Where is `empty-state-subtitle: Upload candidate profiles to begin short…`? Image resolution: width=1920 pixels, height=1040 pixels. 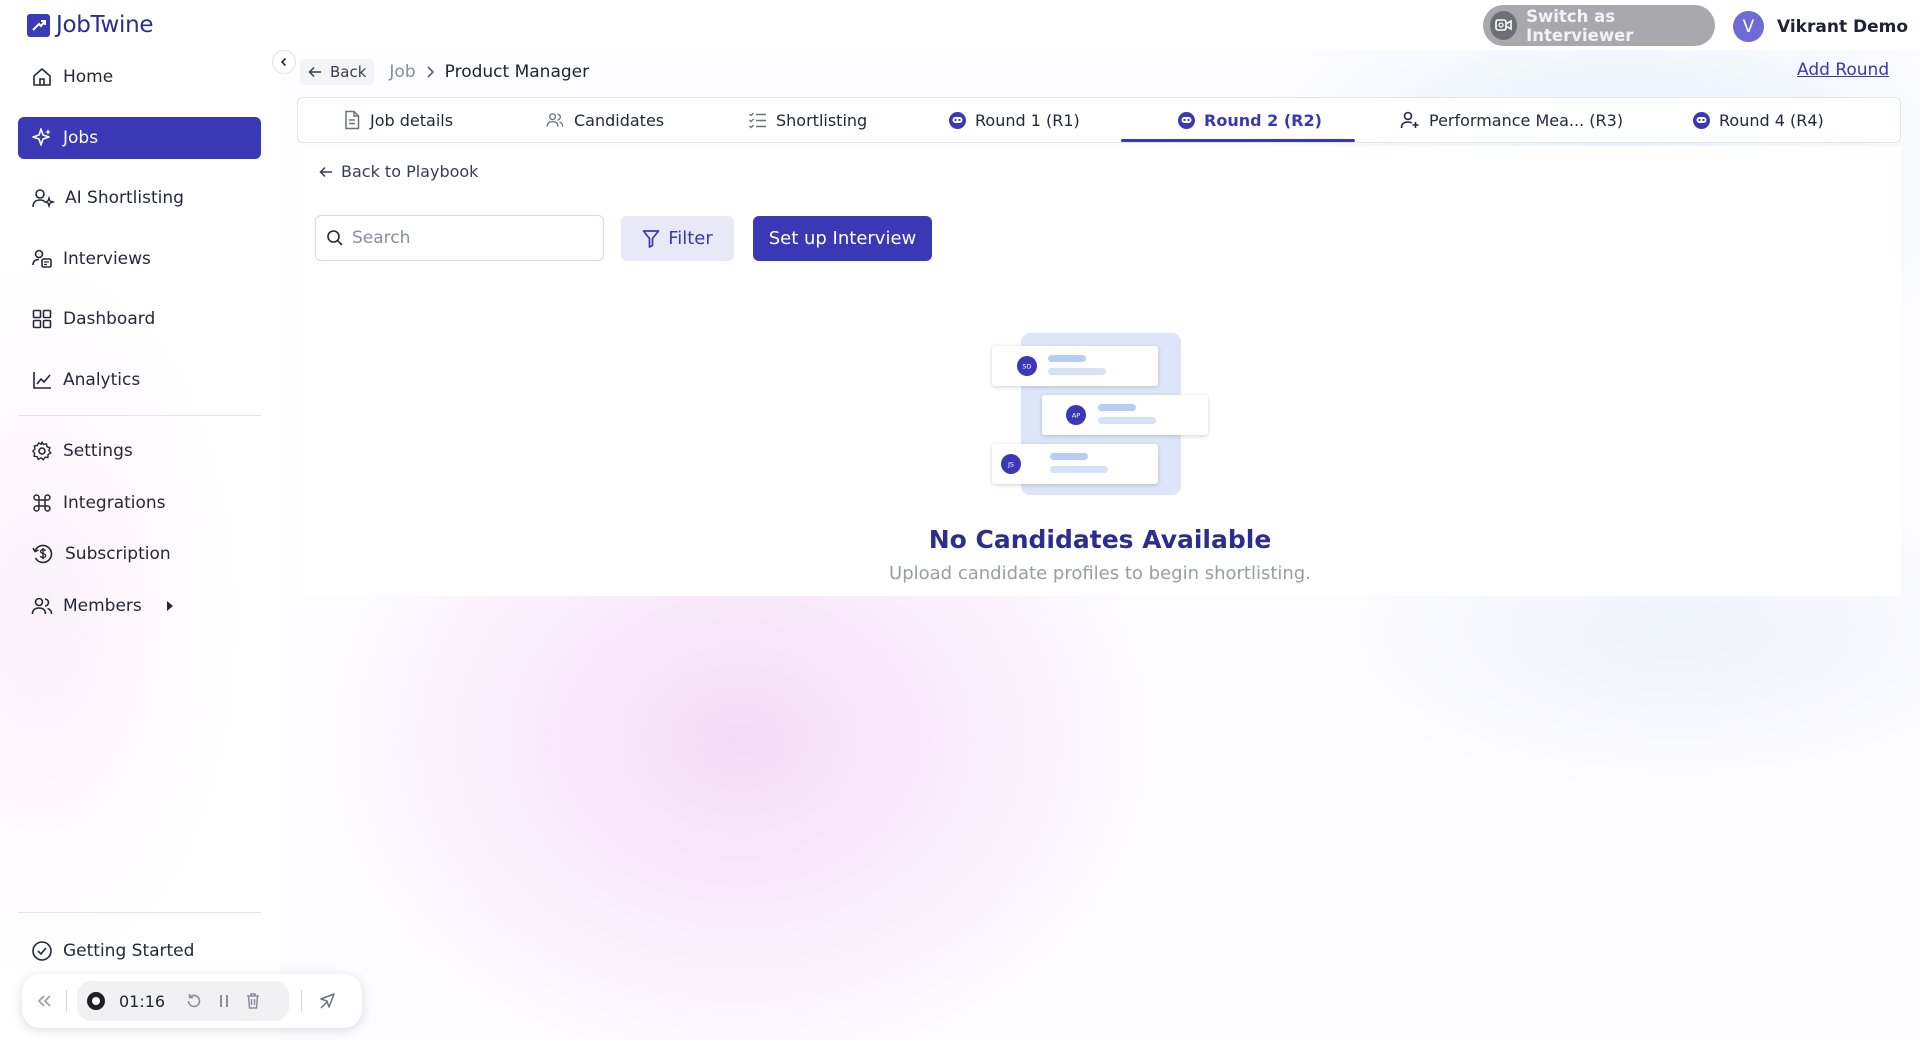
empty-state-subtitle: Upload candidate profiles to begin short… is located at coordinates (1100, 573).